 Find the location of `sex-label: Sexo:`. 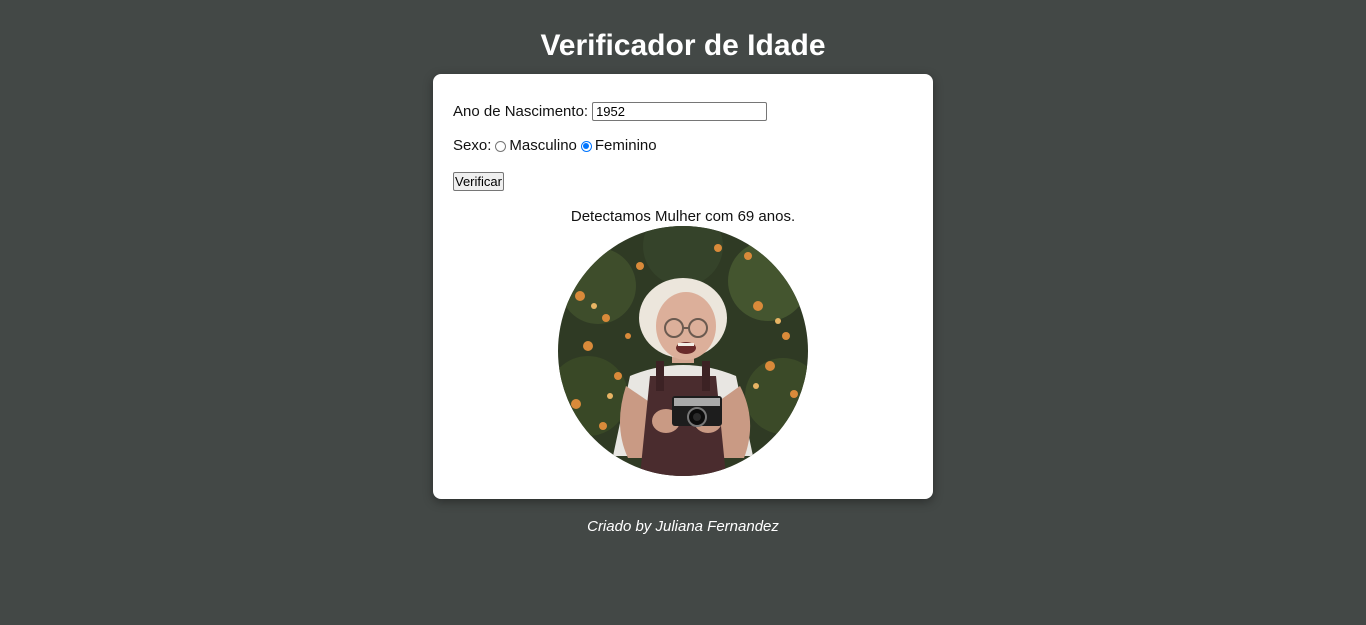

sex-label: Sexo: is located at coordinates (472, 145).